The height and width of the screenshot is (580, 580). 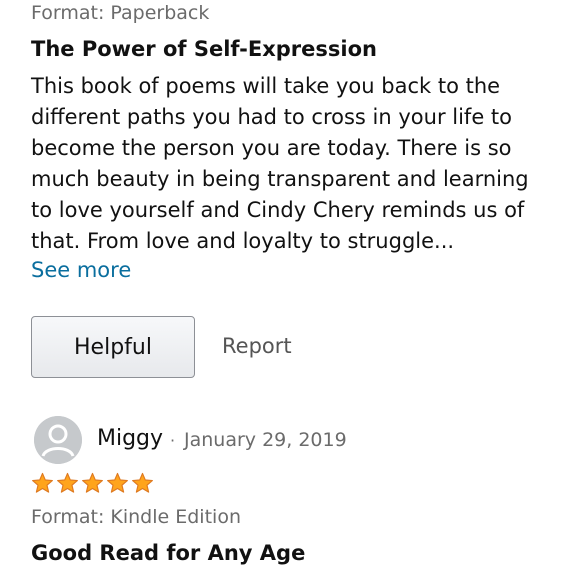 I want to click on see-more-link: See more, so click(x=81, y=270).